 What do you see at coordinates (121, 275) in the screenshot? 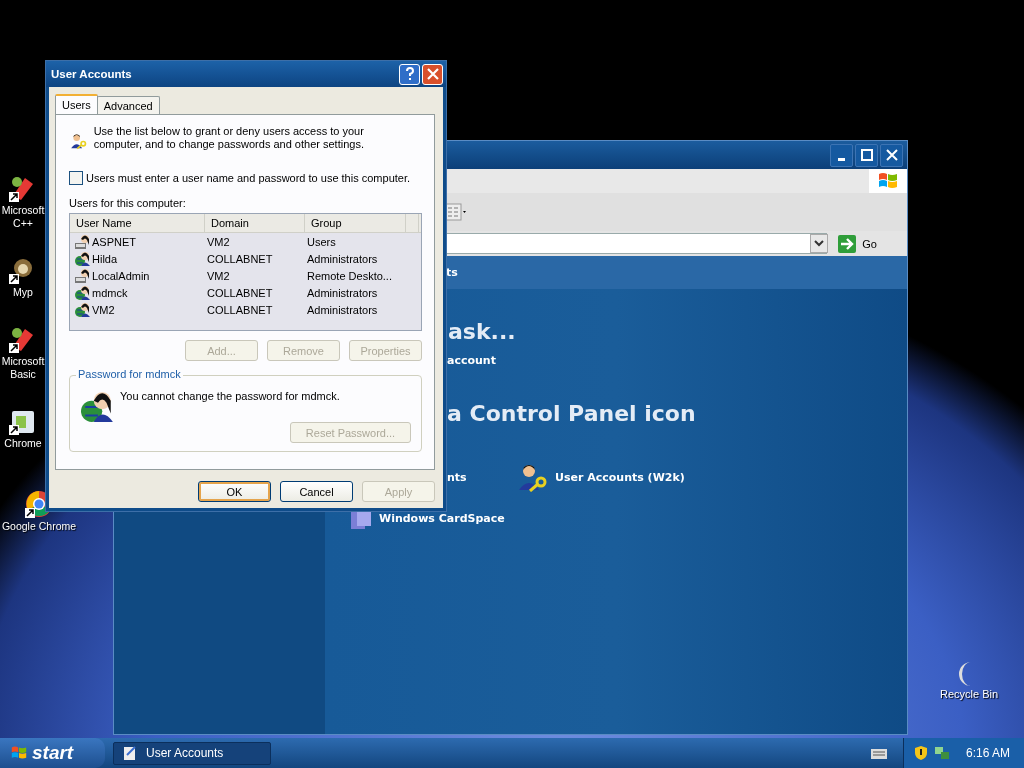
I see `user-name: LocalAdmin` at bounding box center [121, 275].